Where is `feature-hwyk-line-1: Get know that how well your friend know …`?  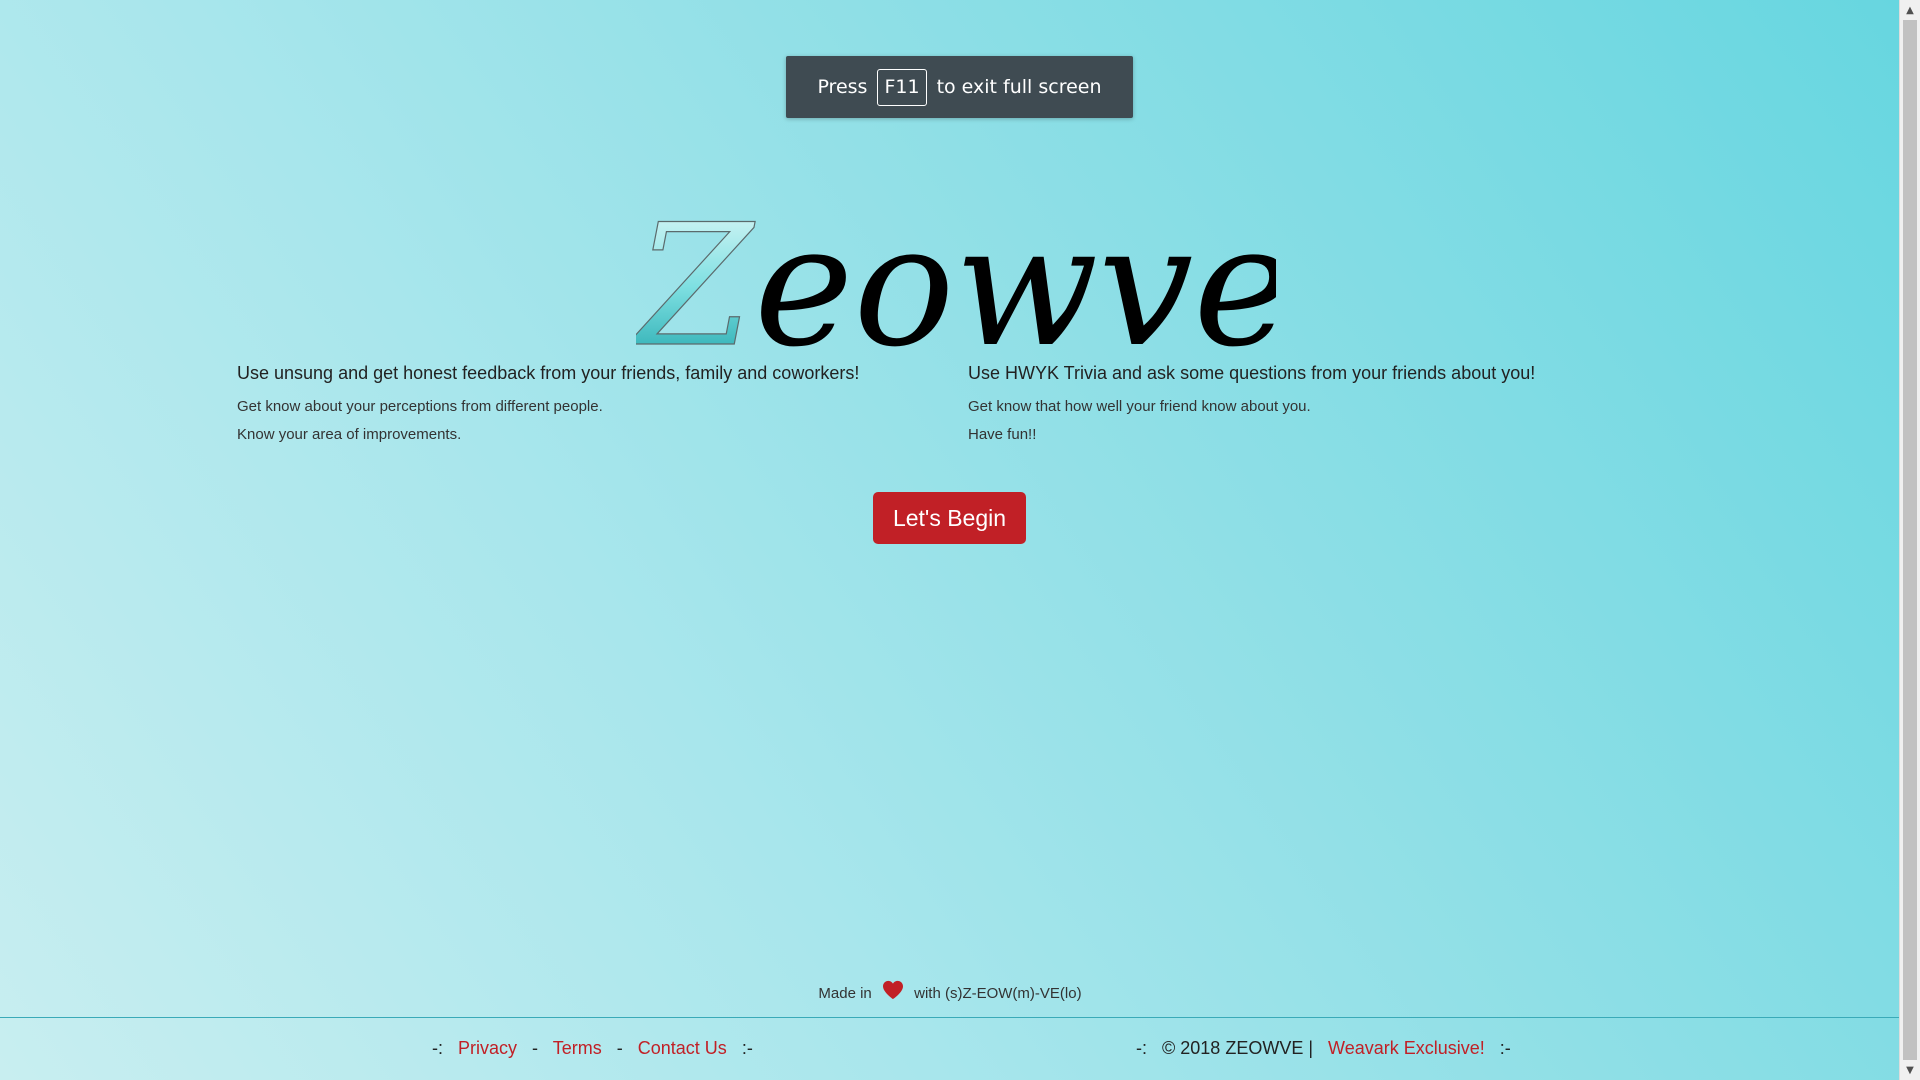 feature-hwyk-line-1: Get know that how well your friend know … is located at coordinates (1139, 406).